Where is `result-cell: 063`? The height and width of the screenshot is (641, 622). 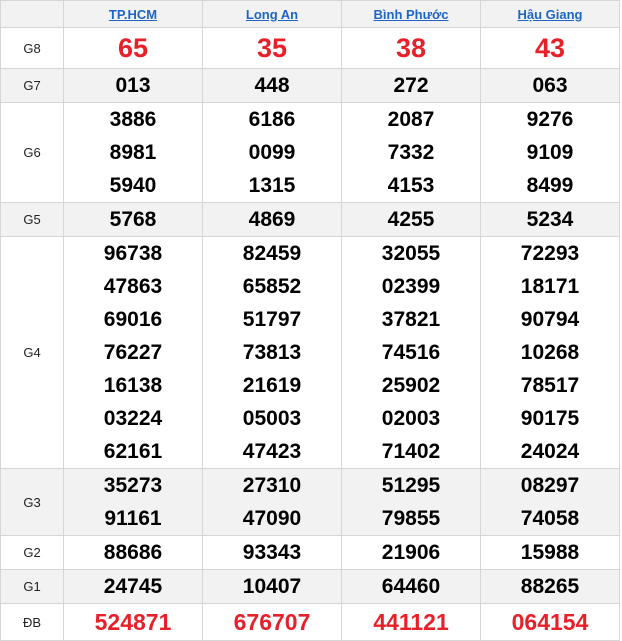
result-cell: 063 is located at coordinates (550, 85).